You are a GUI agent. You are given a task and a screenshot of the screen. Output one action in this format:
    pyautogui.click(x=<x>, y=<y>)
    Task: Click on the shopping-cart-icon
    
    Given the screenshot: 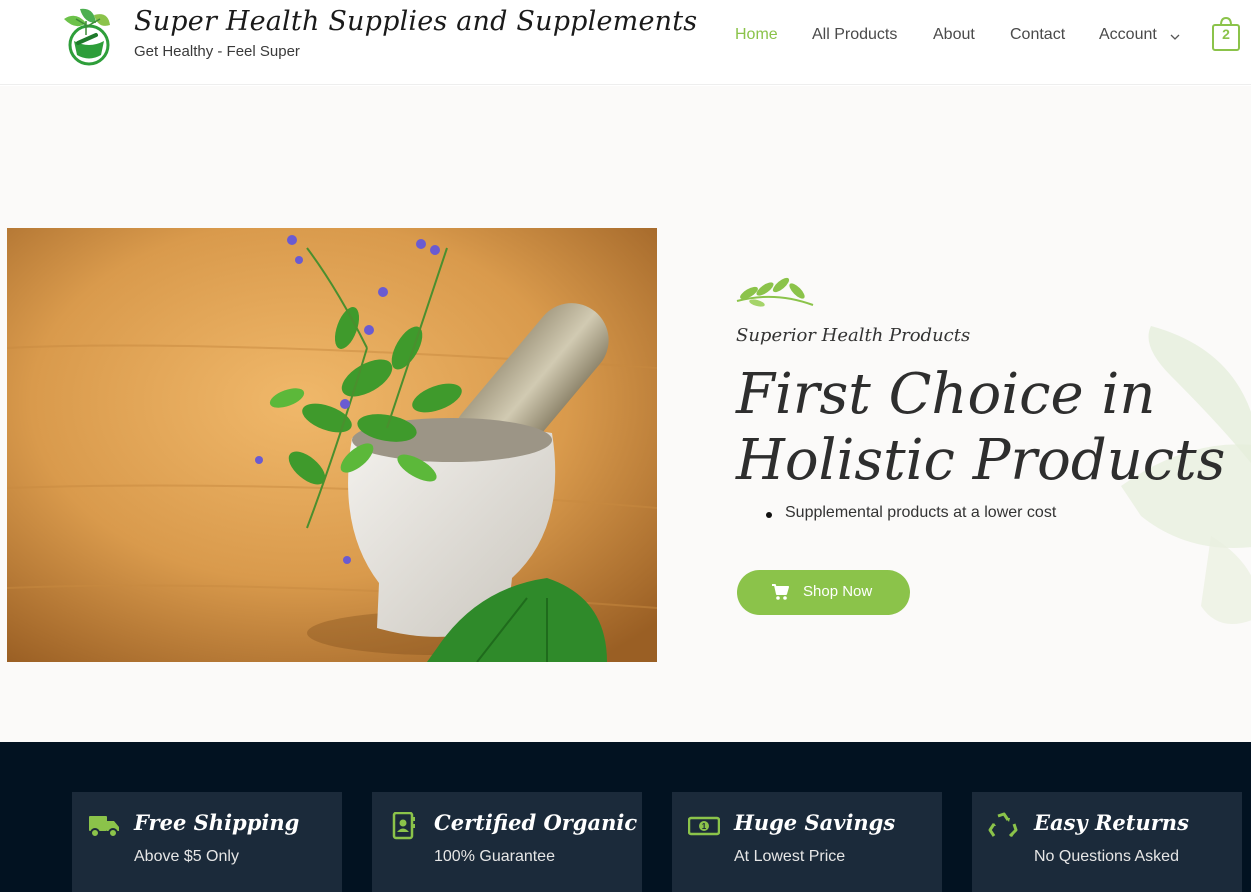 What is the action you would take?
    pyautogui.click(x=780, y=592)
    